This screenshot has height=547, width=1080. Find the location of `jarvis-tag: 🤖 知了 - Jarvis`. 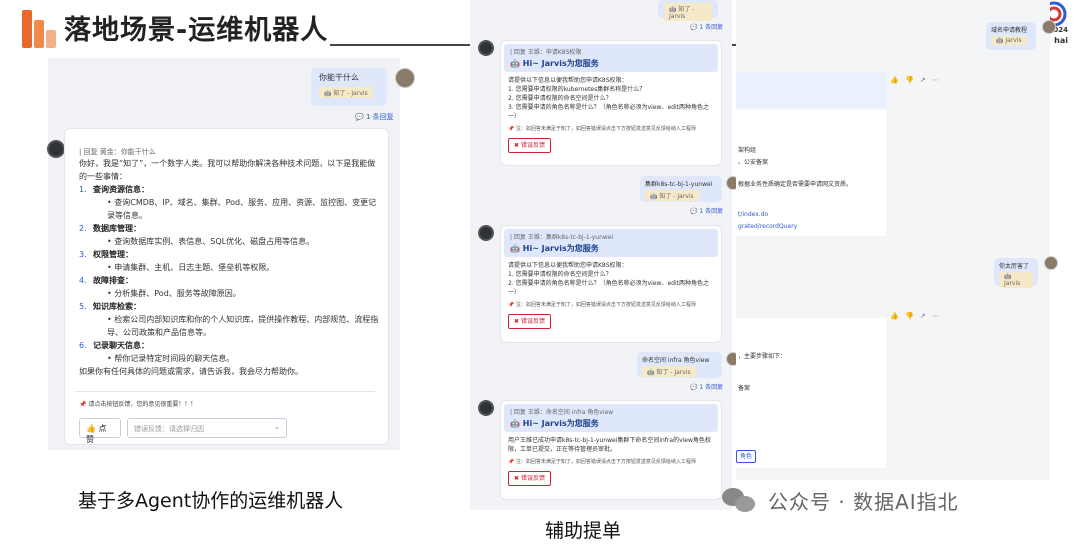

jarvis-tag: 🤖 知了 - Jarvis is located at coordinates (346, 92).